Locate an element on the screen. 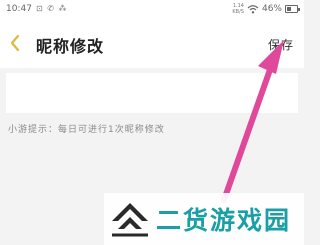 Image resolution: width=320 pixels, height=245 pixels. nickname-change-tip: 小游提示：每日可进行1次昵称修改 is located at coordinates (86, 130).